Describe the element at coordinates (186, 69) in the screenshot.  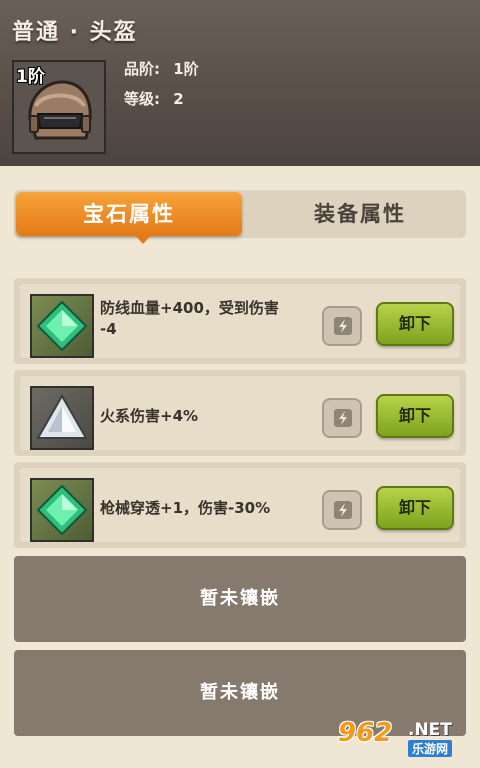
I see `grade-value: 1阶` at that location.